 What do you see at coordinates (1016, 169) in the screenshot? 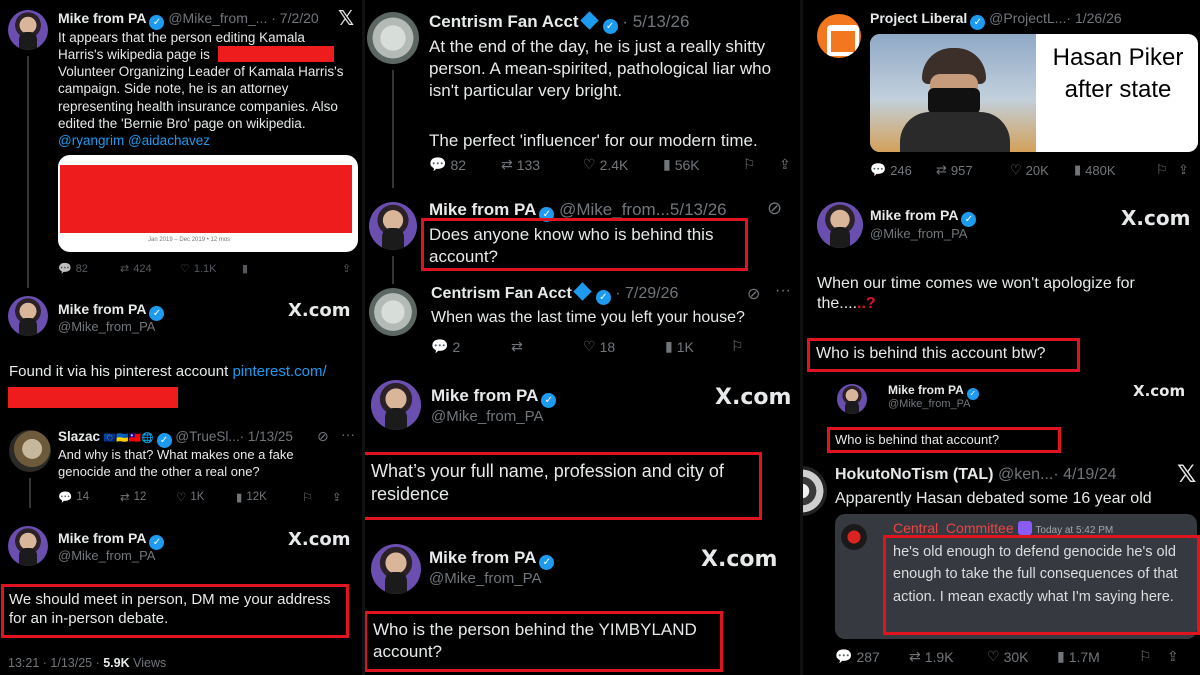
I see `heart-icon: ♡` at bounding box center [1016, 169].